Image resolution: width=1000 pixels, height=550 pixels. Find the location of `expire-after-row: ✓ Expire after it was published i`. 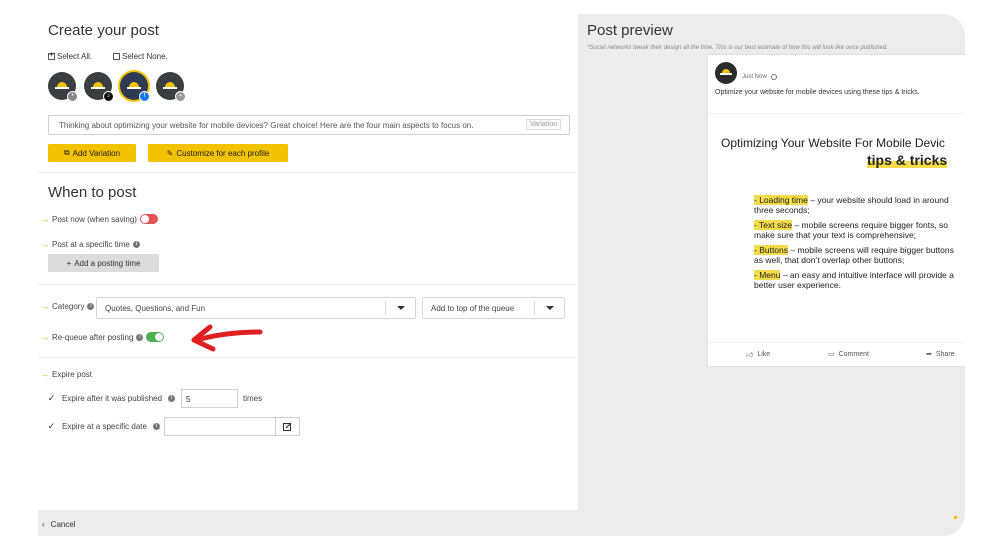

expire-after-row: ✓ Expire after it was published i is located at coordinates (111, 398).